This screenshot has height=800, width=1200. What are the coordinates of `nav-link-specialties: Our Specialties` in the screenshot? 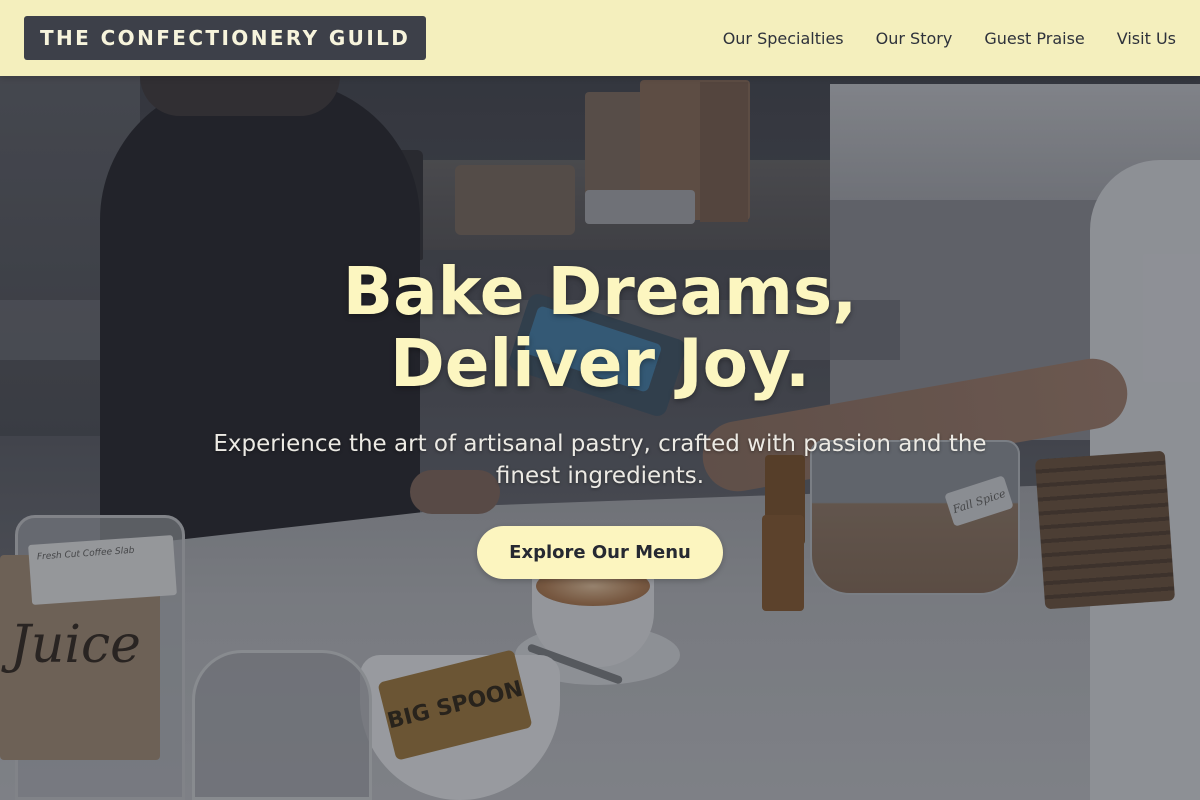 It's located at (783, 38).